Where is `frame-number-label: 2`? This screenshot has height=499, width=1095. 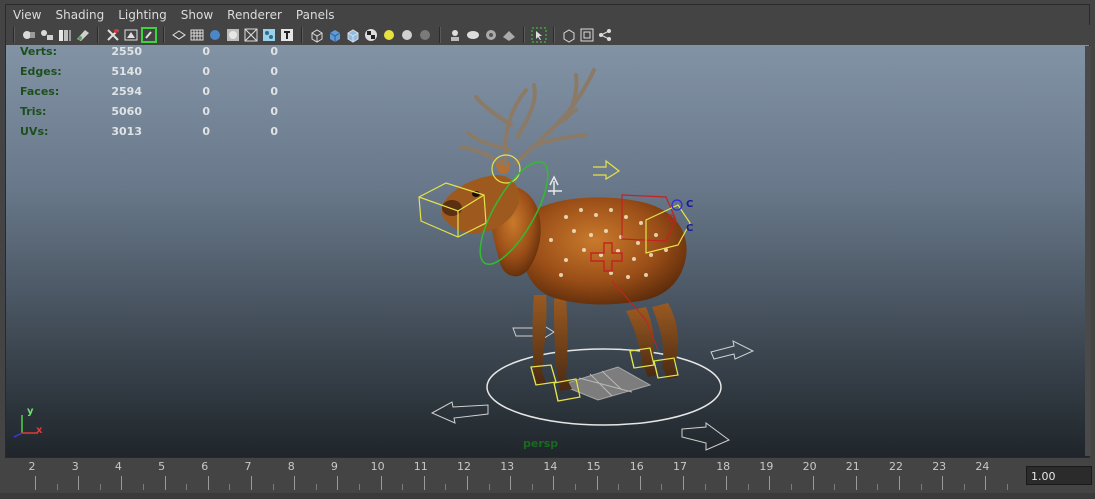
frame-number-label: 2 is located at coordinates (32, 466).